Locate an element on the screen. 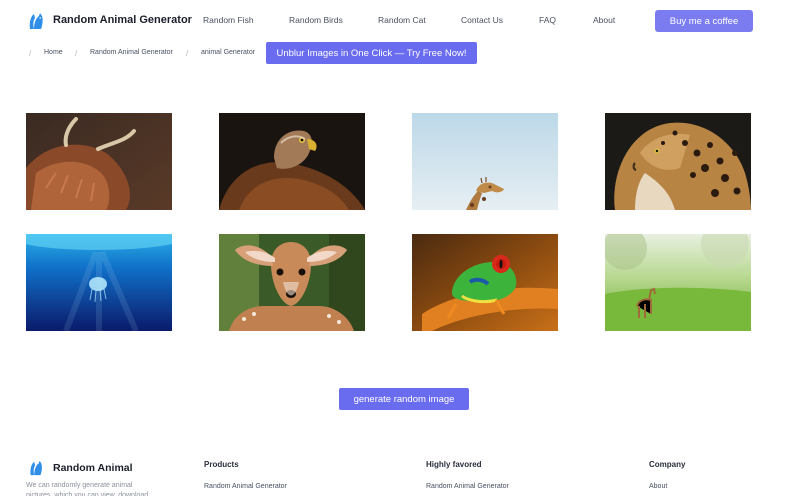 This screenshot has height=496, width=800. animal-image-leopard is located at coordinates (678, 161).